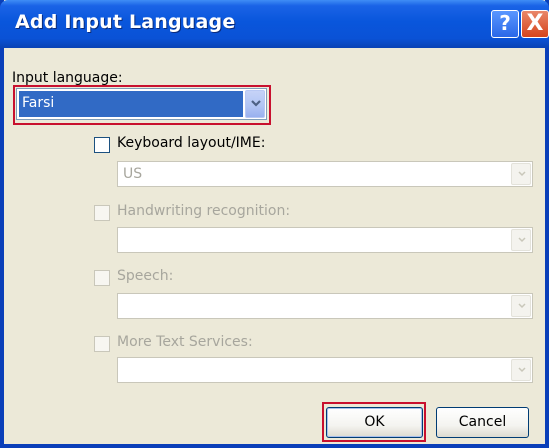  I want to click on speech-label: Speech:, so click(145, 276).